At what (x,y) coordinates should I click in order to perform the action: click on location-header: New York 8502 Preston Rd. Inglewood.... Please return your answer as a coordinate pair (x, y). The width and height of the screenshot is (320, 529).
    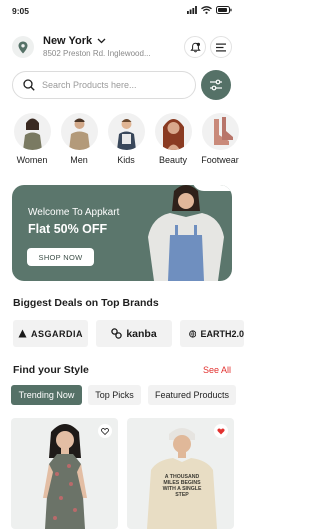
    Looking at the image, I should click on (122, 48).